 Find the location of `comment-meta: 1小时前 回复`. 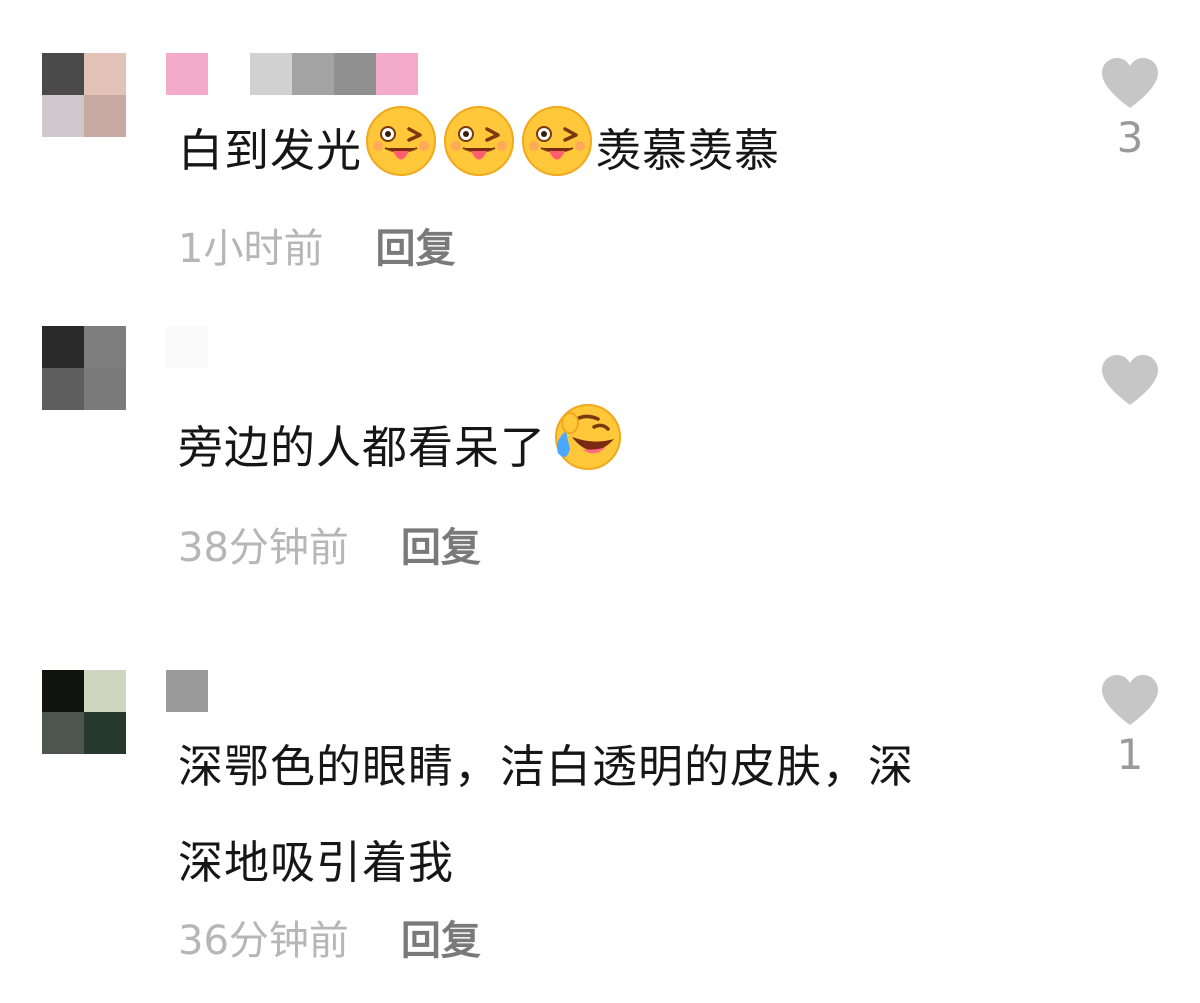

comment-meta: 1小时前 回复 is located at coordinates (316, 245).